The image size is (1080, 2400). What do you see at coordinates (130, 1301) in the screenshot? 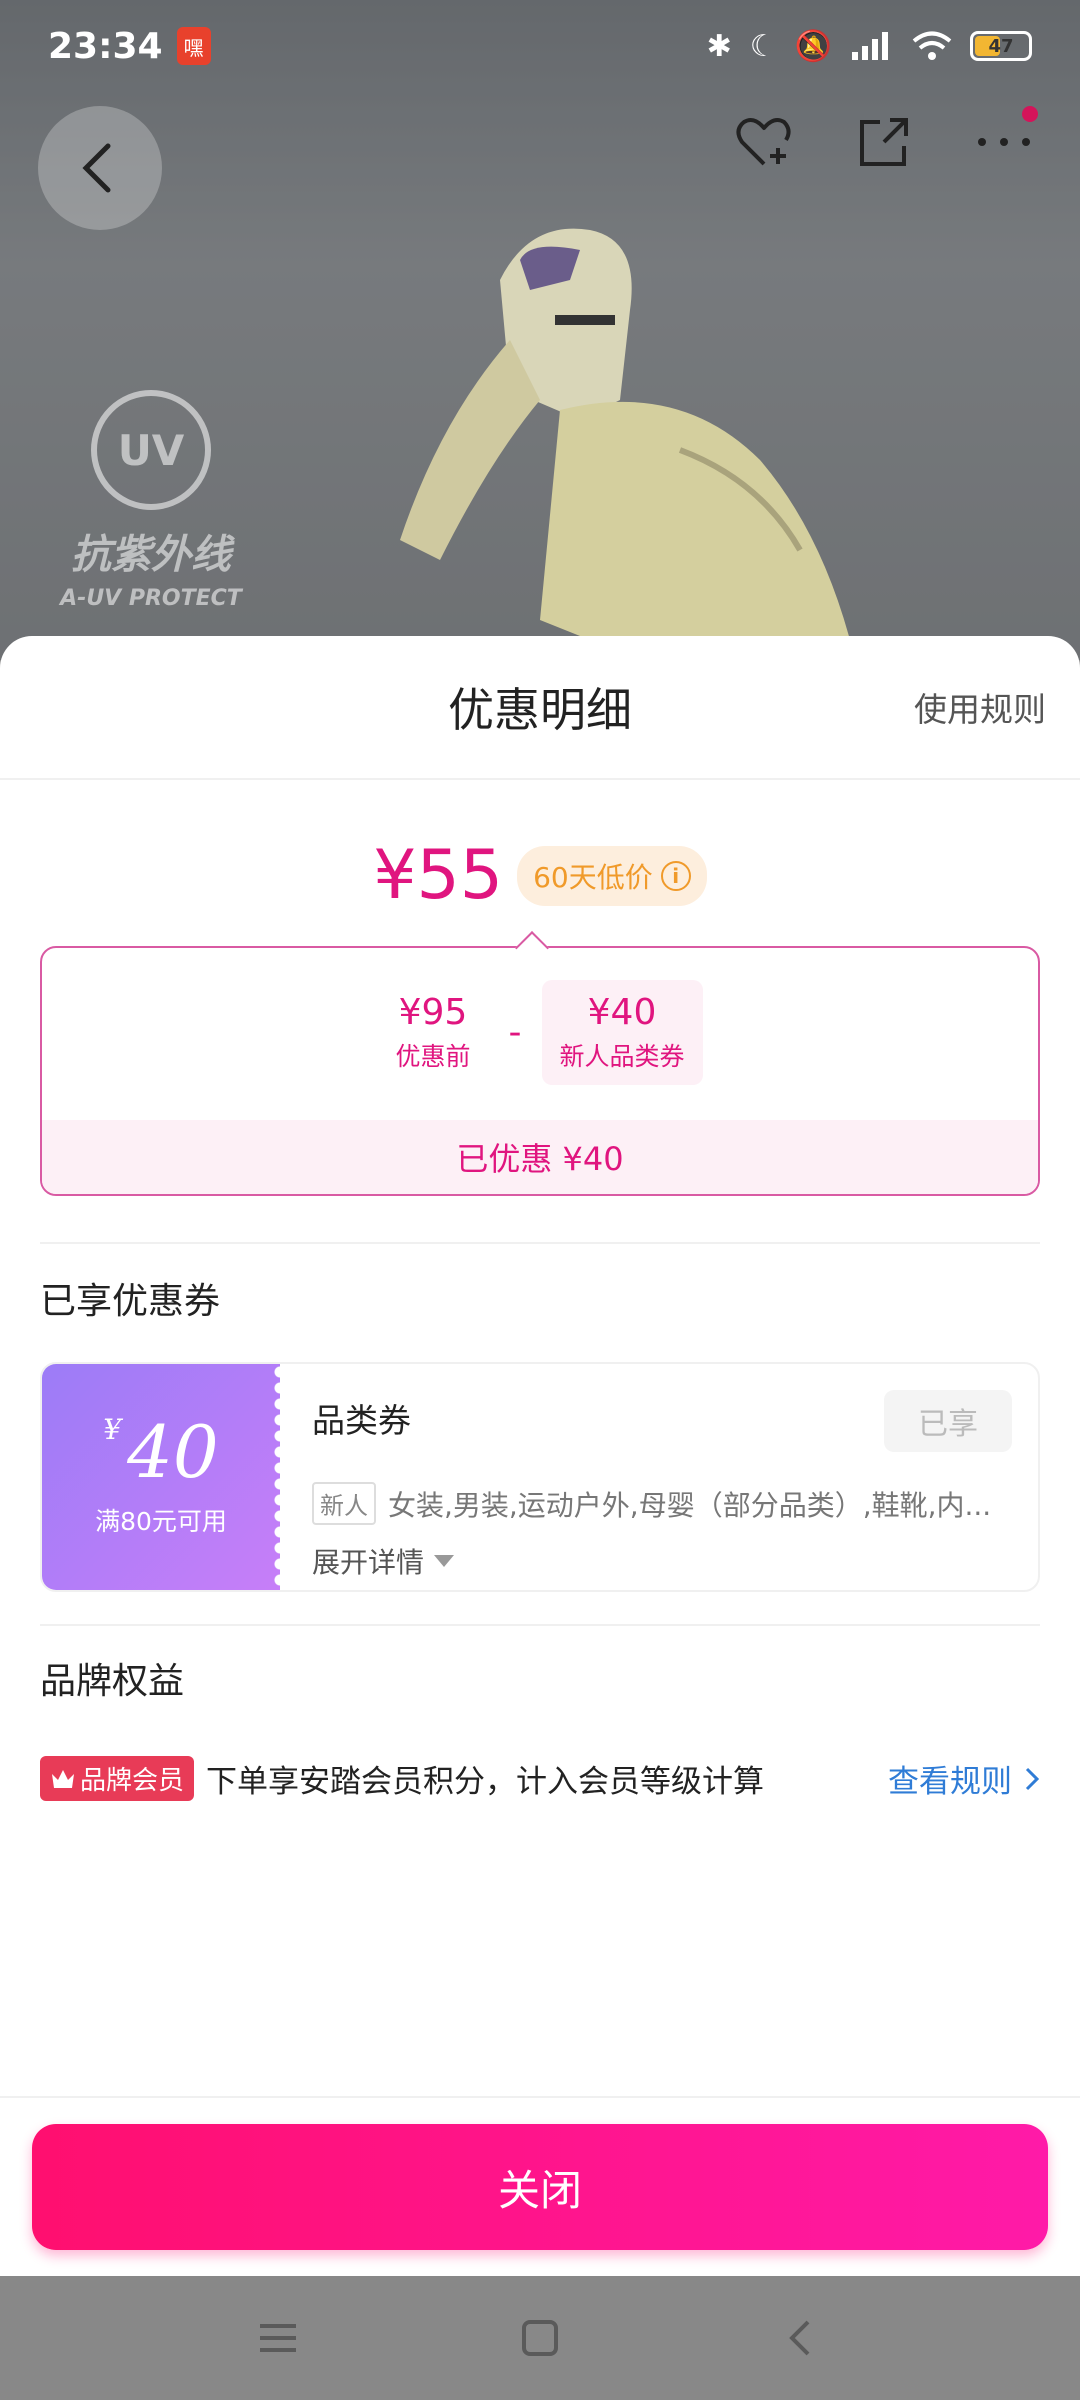
I see `coupons-section-title: 已享优惠券` at bounding box center [130, 1301].